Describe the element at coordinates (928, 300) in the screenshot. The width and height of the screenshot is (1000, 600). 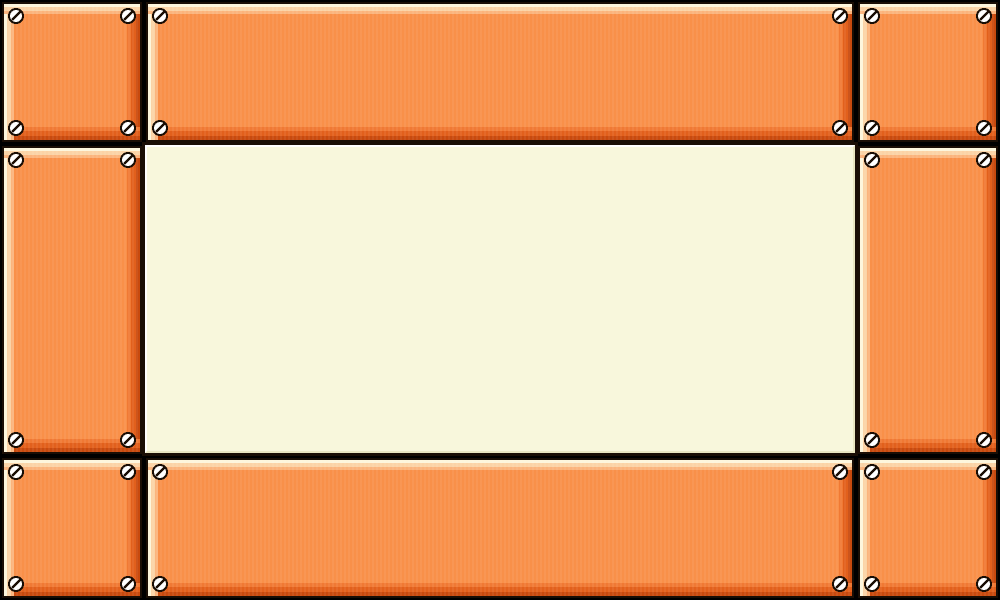
I see `edge-plate-right` at that location.